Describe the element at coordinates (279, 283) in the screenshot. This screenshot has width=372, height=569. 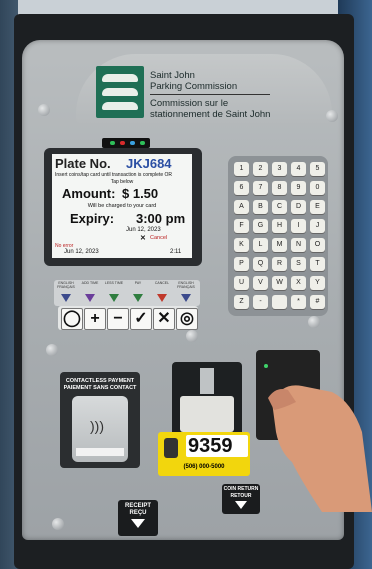
I see `keypad-key: W` at that location.